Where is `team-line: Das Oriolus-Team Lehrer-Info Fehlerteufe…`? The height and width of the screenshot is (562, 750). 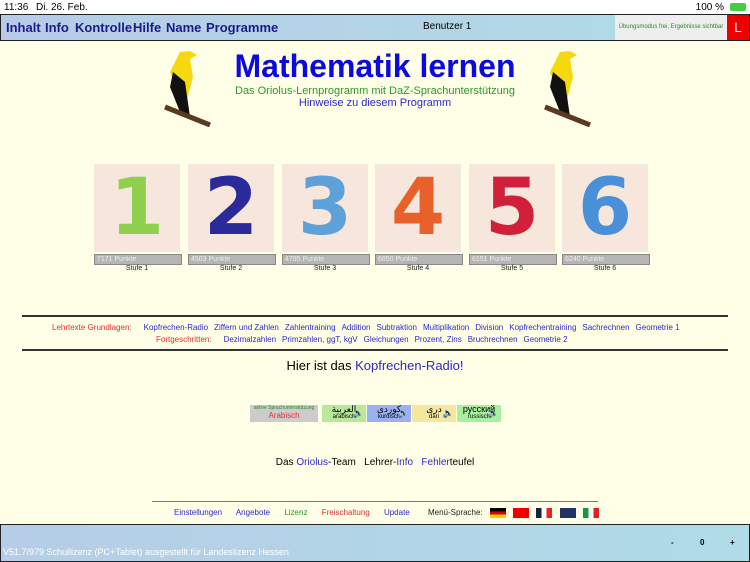 team-line: Das Oriolus-Team Lehrer-Info Fehlerteufe… is located at coordinates (375, 462).